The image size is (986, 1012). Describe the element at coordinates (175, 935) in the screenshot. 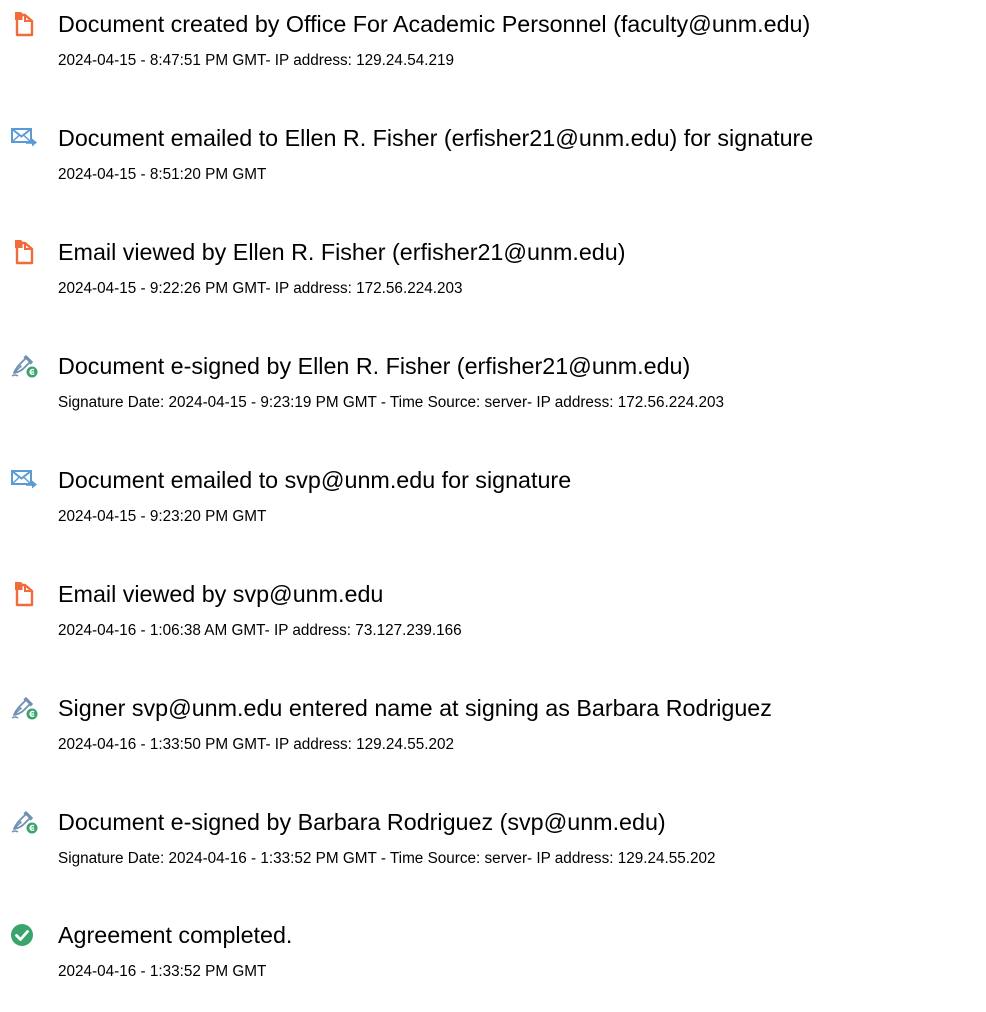

I see `event-title: Agreement completed.` at that location.